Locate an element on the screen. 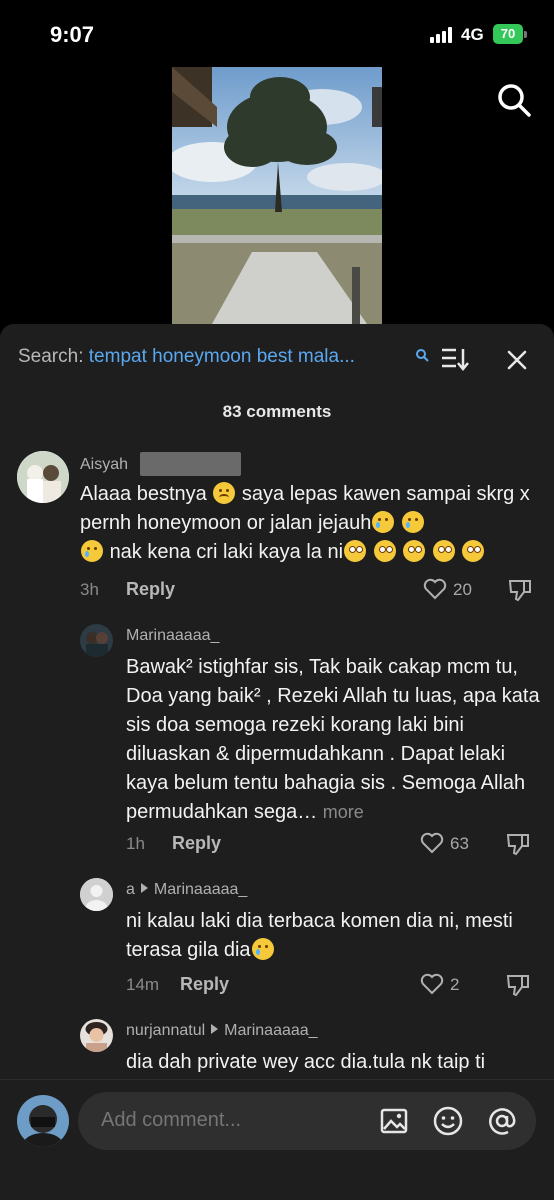  comment-time: 1h is located at coordinates (135, 843).